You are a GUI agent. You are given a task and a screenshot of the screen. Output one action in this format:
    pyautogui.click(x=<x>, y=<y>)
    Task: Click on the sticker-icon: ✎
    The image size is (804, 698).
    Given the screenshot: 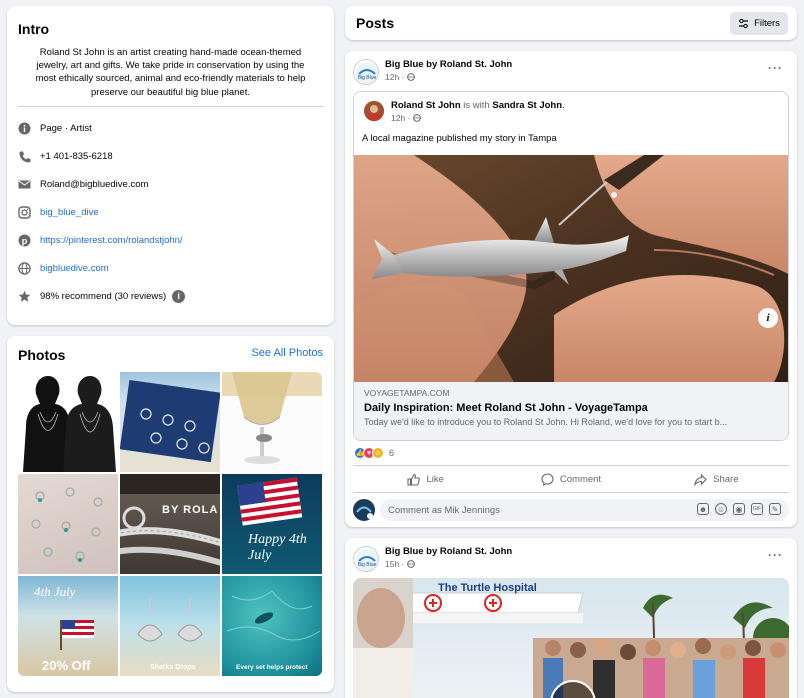 What is the action you would take?
    pyautogui.click(x=775, y=509)
    